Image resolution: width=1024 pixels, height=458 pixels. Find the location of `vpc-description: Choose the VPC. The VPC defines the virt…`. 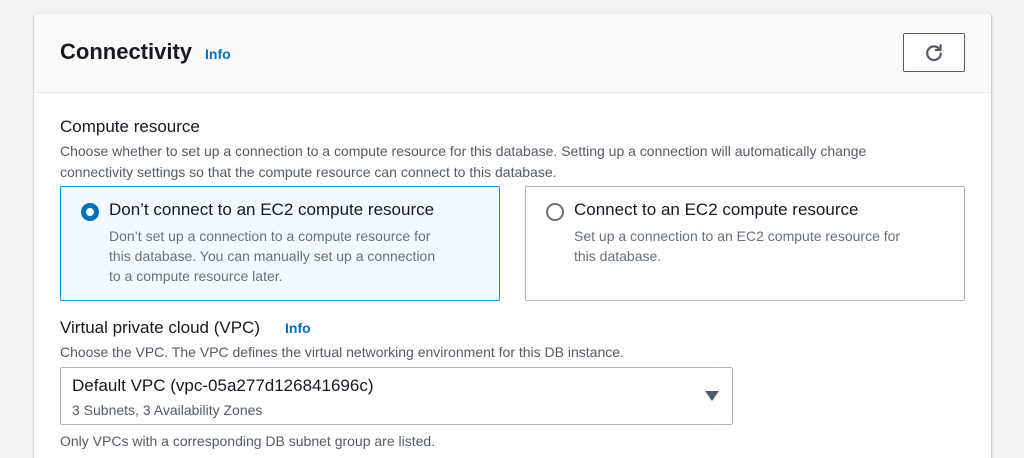

vpc-description: Choose the VPC. The VPC defines the virt… is located at coordinates (342, 352).